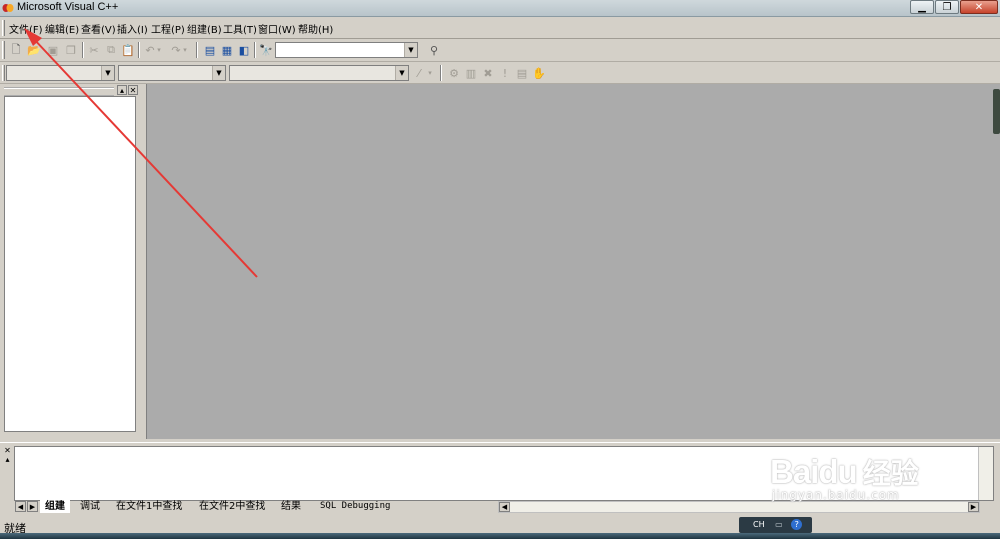 This screenshot has height=539, width=1000. Describe the element at coordinates (315, 28) in the screenshot. I see `menu-help: 帮助(H)` at that location.